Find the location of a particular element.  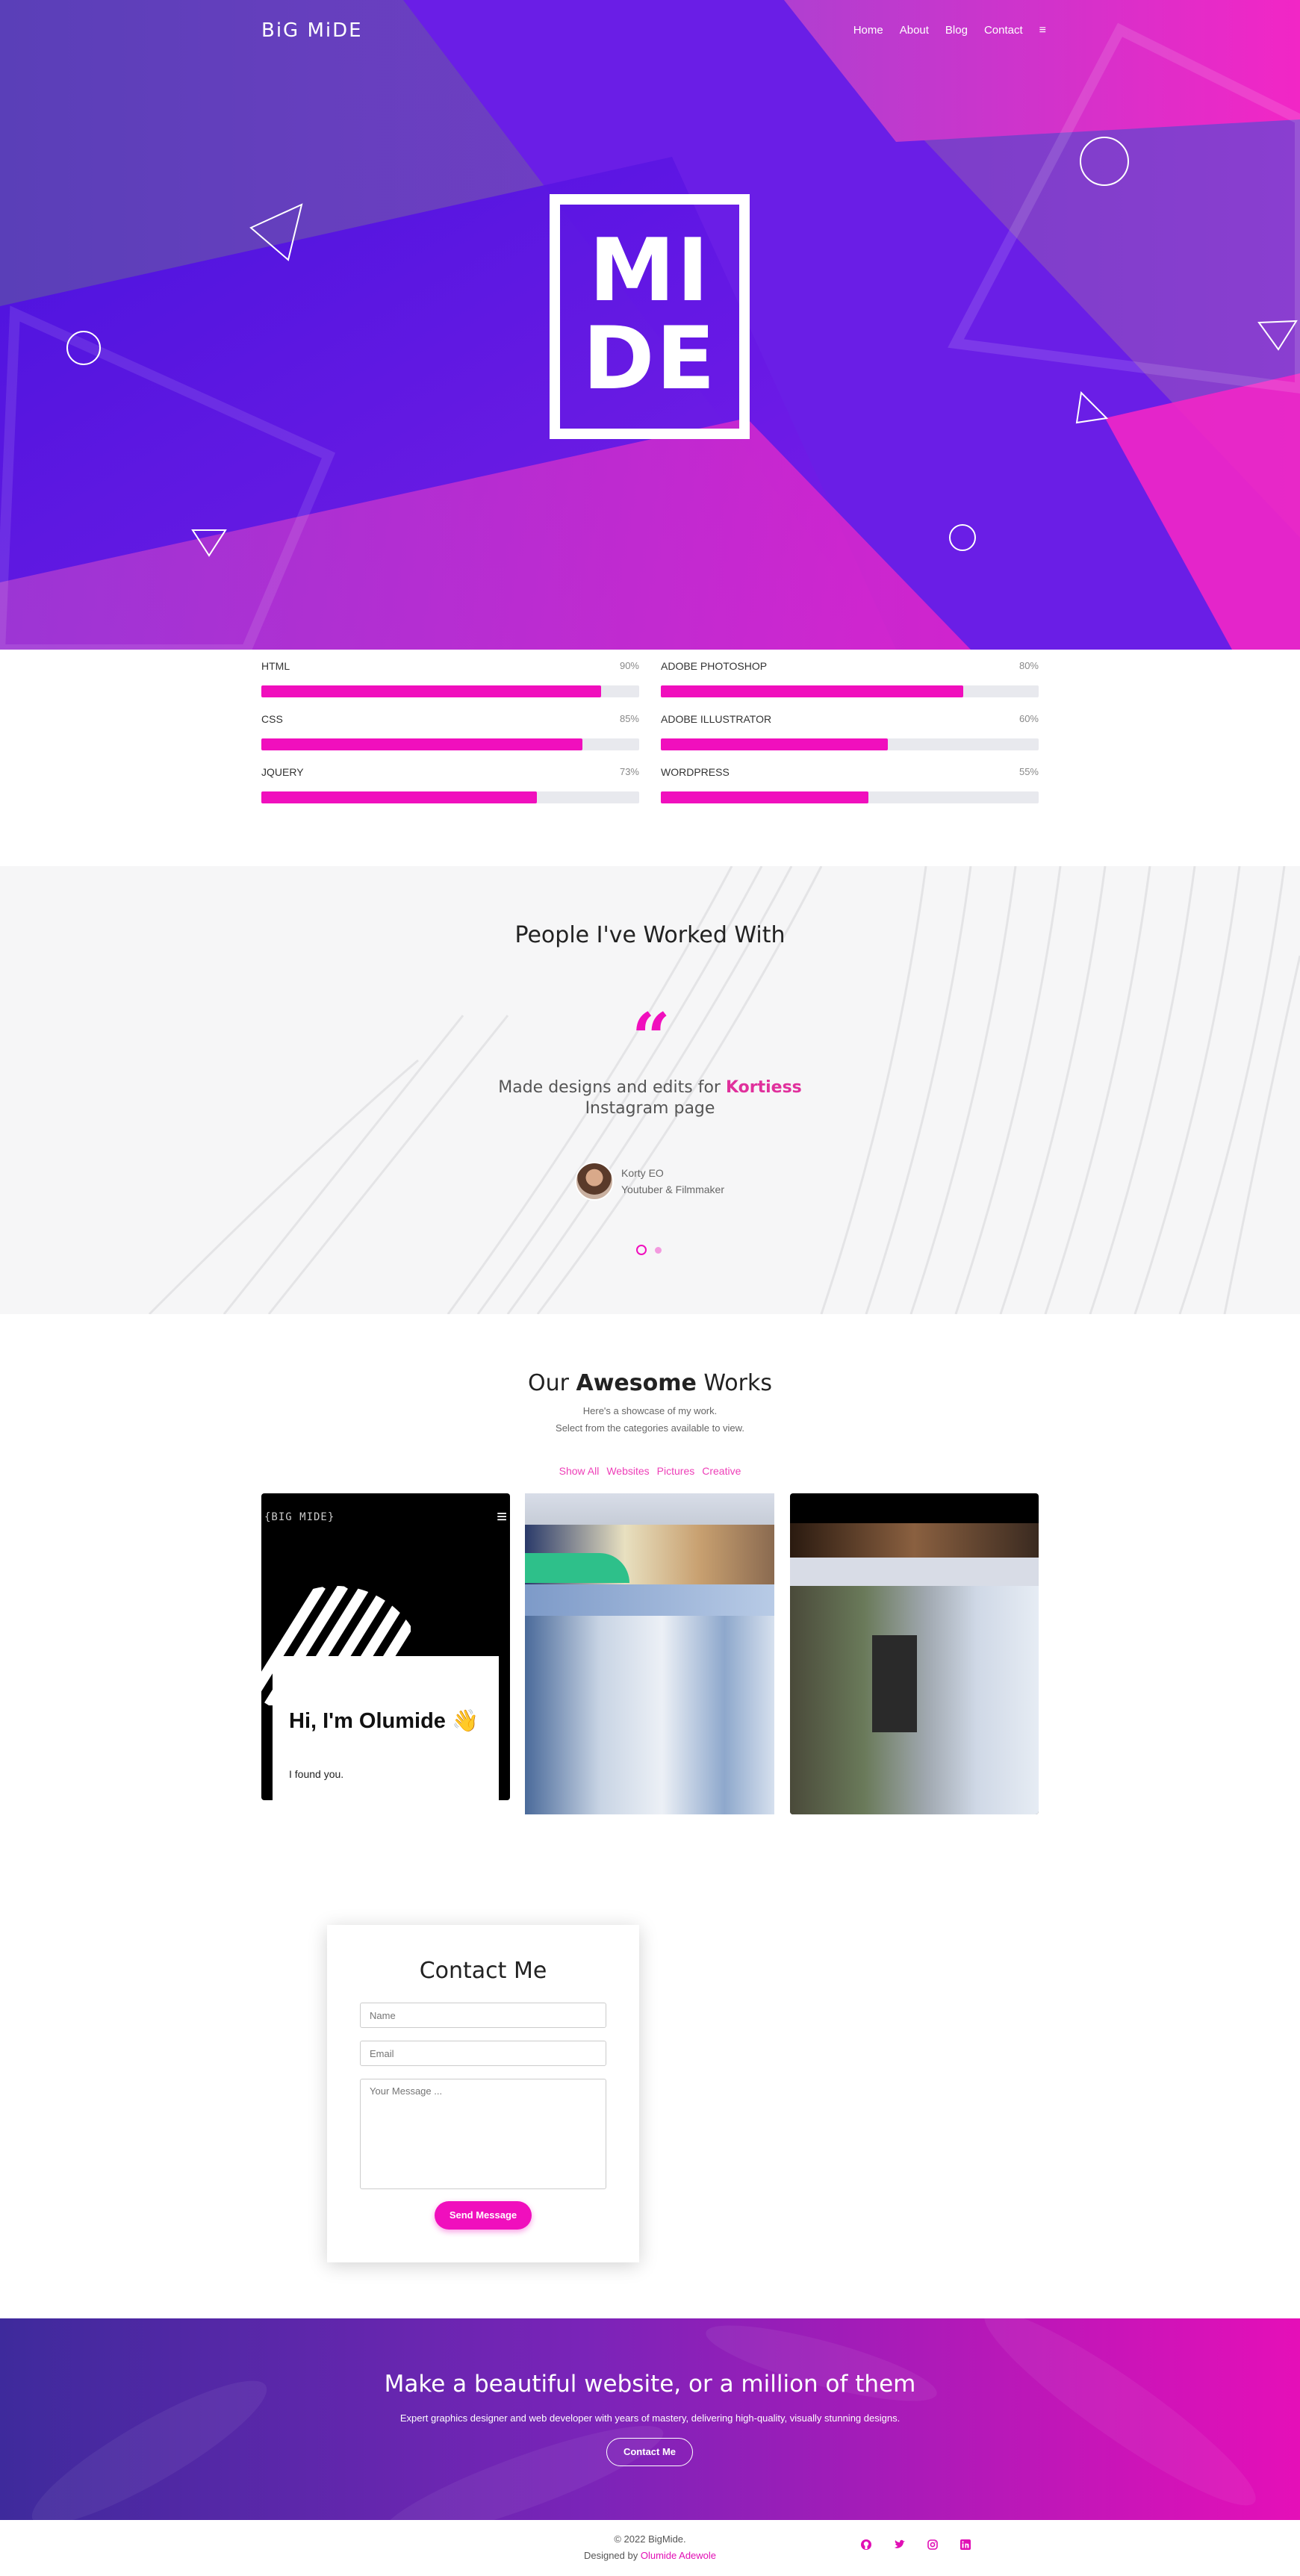

works-title-post: Works is located at coordinates (738, 1383).